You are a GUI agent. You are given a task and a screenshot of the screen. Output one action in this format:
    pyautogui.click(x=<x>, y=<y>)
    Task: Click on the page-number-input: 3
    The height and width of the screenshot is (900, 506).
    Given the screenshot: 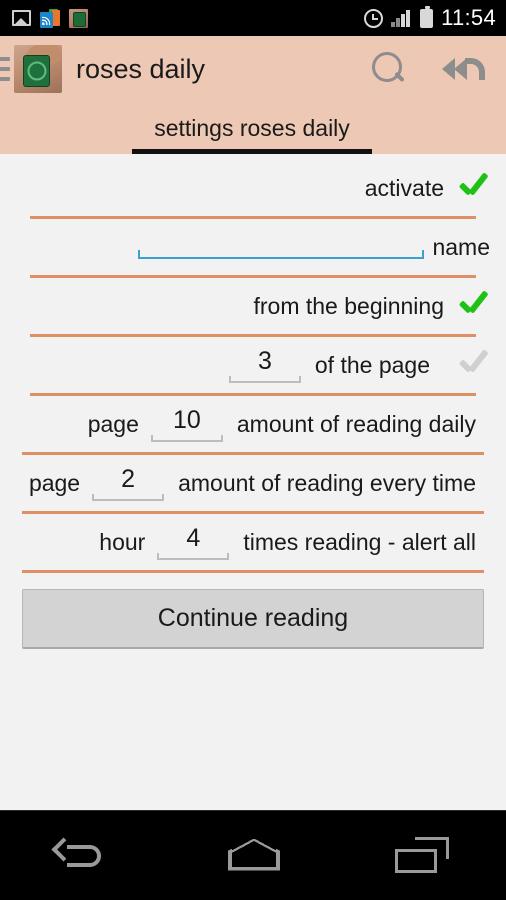 What is the action you would take?
    pyautogui.click(x=264, y=365)
    